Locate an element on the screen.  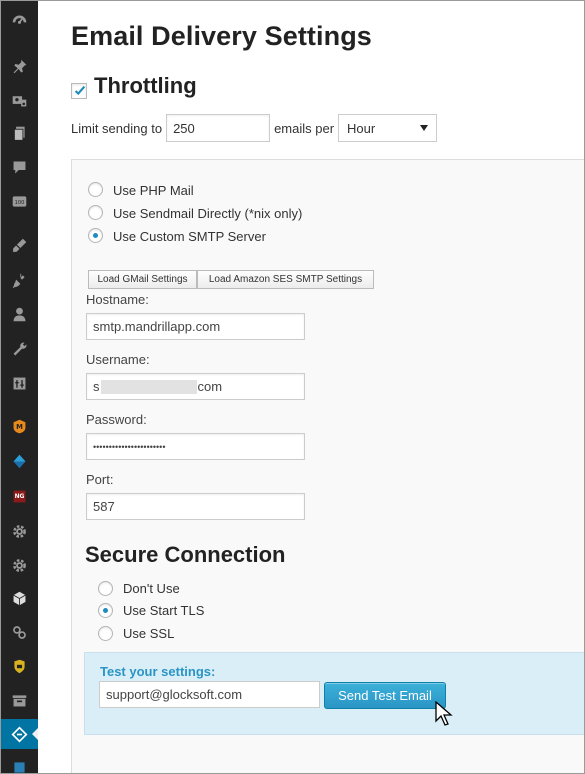
tools-icon is located at coordinates (19, 349).